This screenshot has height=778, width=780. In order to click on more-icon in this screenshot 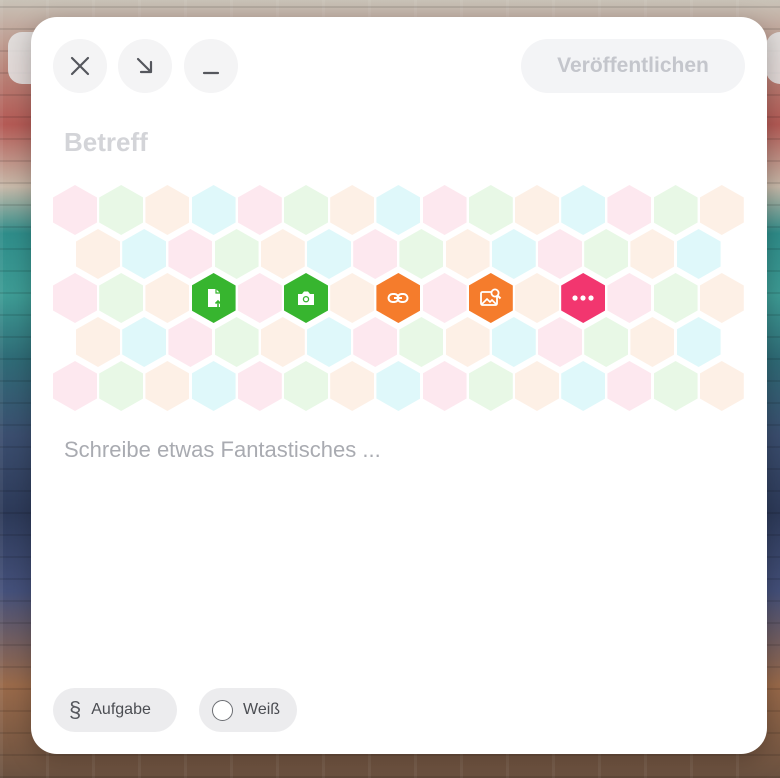, I will do `click(583, 298)`.